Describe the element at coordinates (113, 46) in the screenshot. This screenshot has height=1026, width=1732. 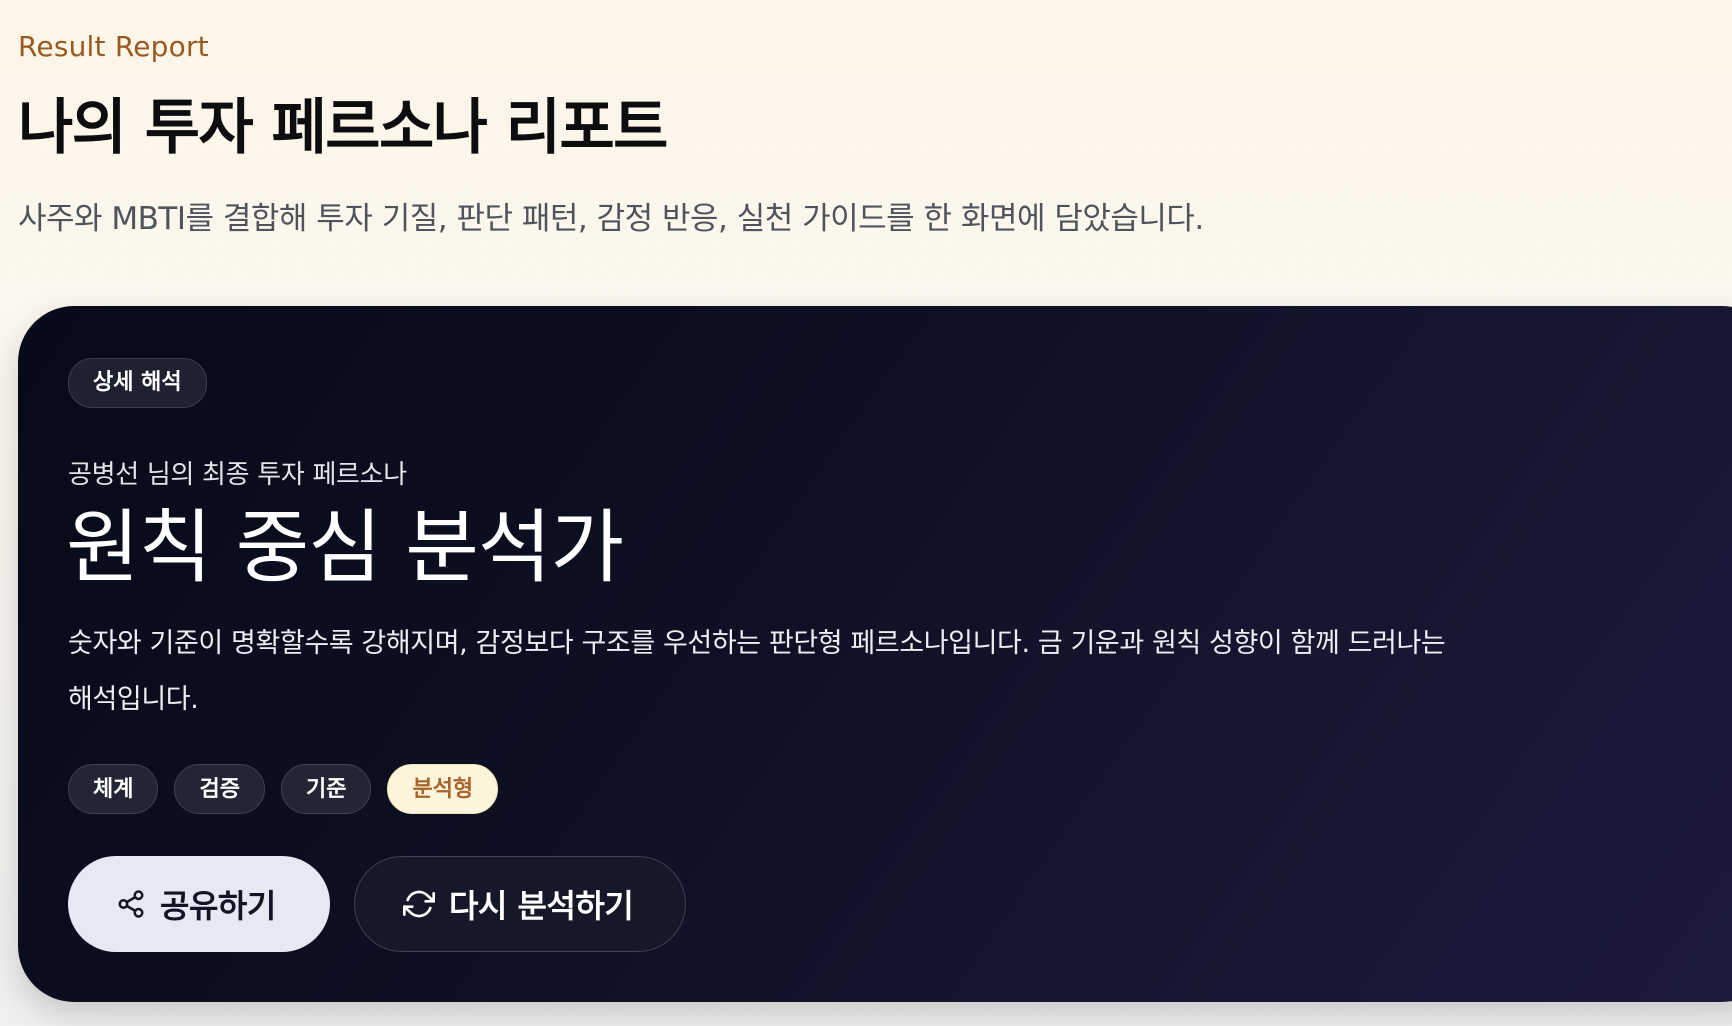
I see `report-eyebrow: Result Report` at that location.